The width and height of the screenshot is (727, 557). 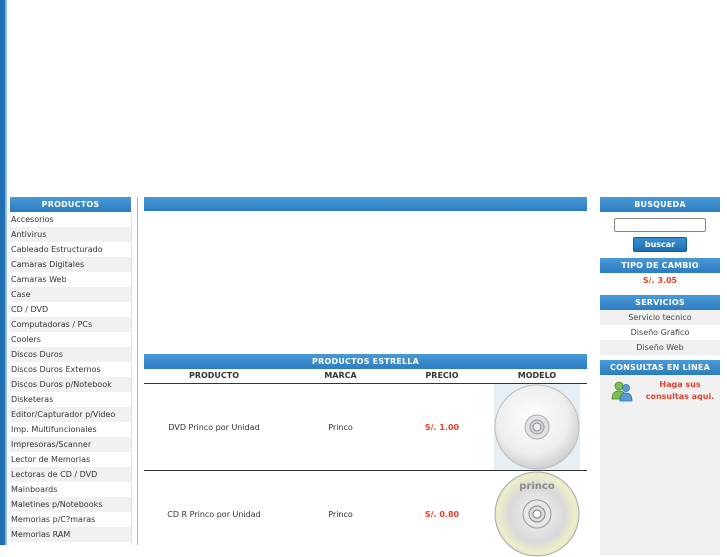 What do you see at coordinates (70, 324) in the screenshot?
I see `sidebar-item-product: Computadoras / PCs` at bounding box center [70, 324].